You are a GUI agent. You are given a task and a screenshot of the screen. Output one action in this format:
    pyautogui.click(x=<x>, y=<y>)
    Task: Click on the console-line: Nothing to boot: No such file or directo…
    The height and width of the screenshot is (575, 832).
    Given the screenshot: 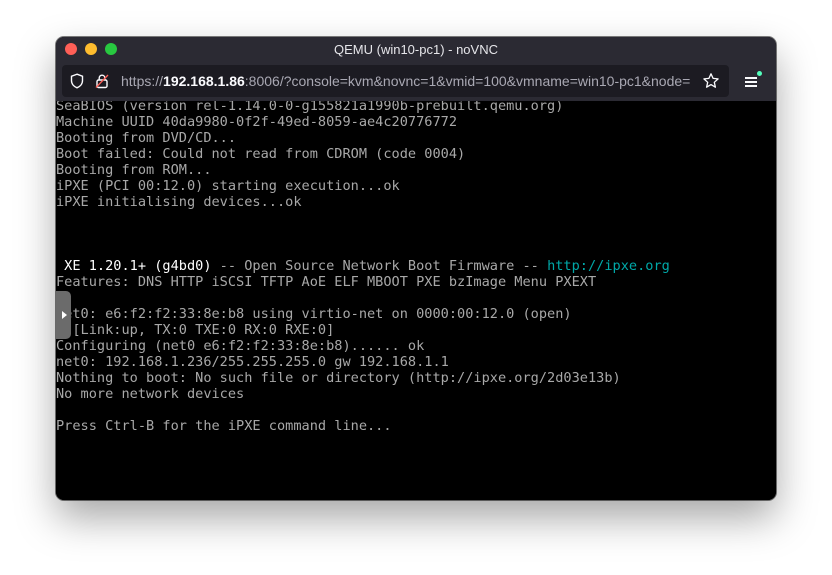 What is the action you would take?
    pyautogui.click(x=338, y=378)
    